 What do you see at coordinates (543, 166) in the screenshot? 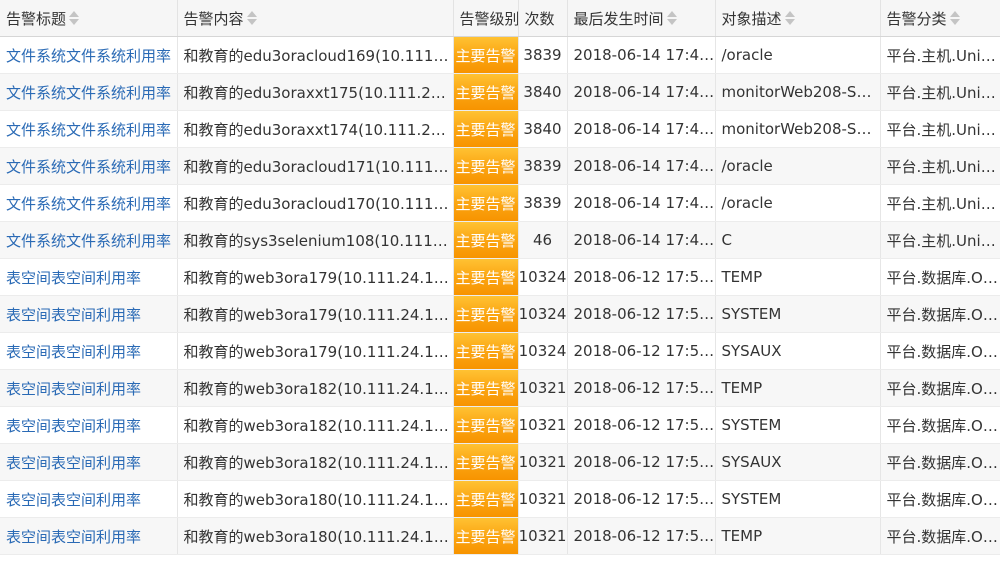
I see `cell-count: 3839` at bounding box center [543, 166].